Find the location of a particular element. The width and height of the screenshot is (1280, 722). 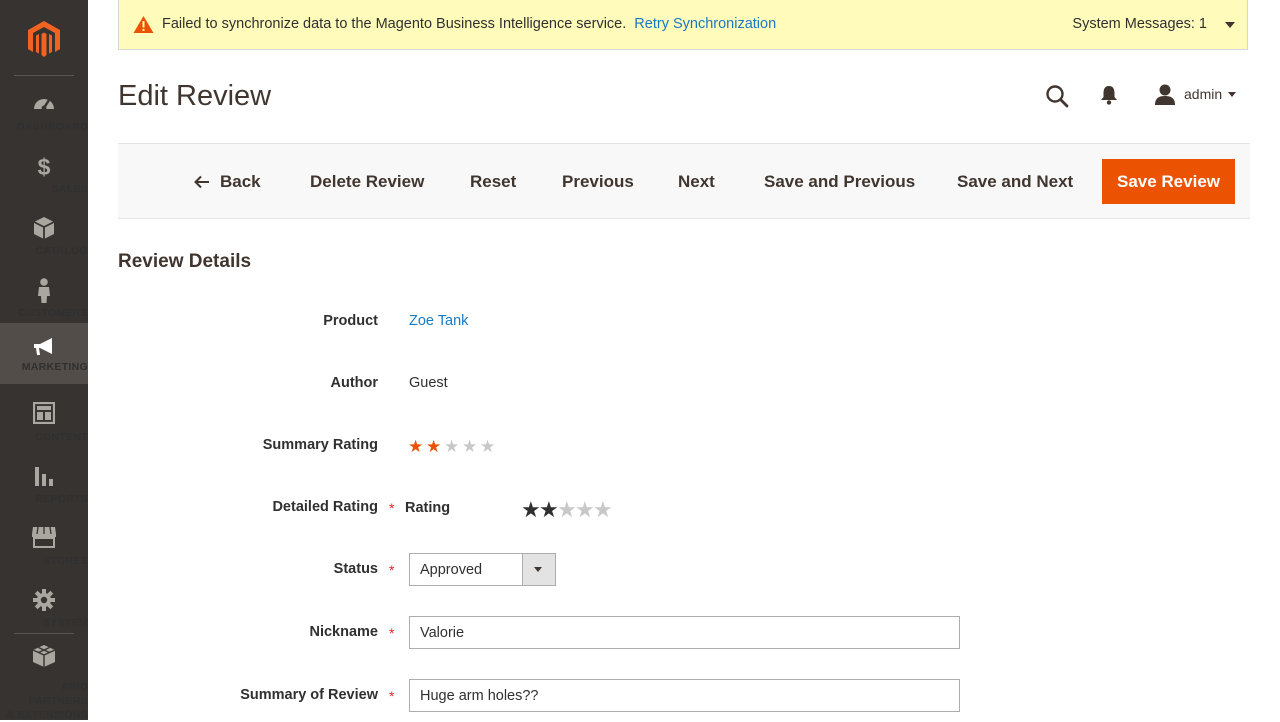

sidebar-item-marketing: MARKETING is located at coordinates (44, 353).